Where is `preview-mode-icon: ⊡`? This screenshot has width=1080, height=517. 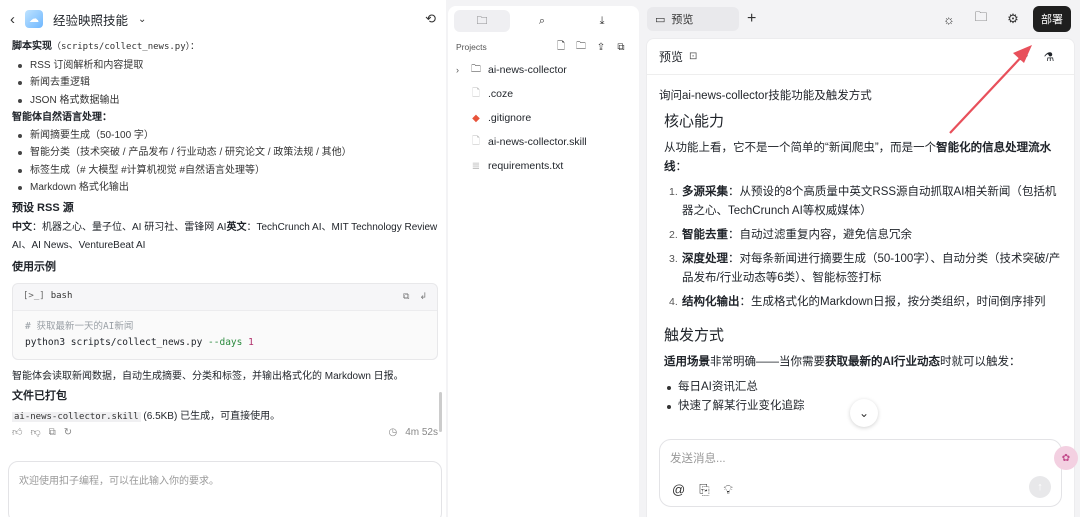
preview-mode-icon: ⊡ is located at coordinates (693, 56).